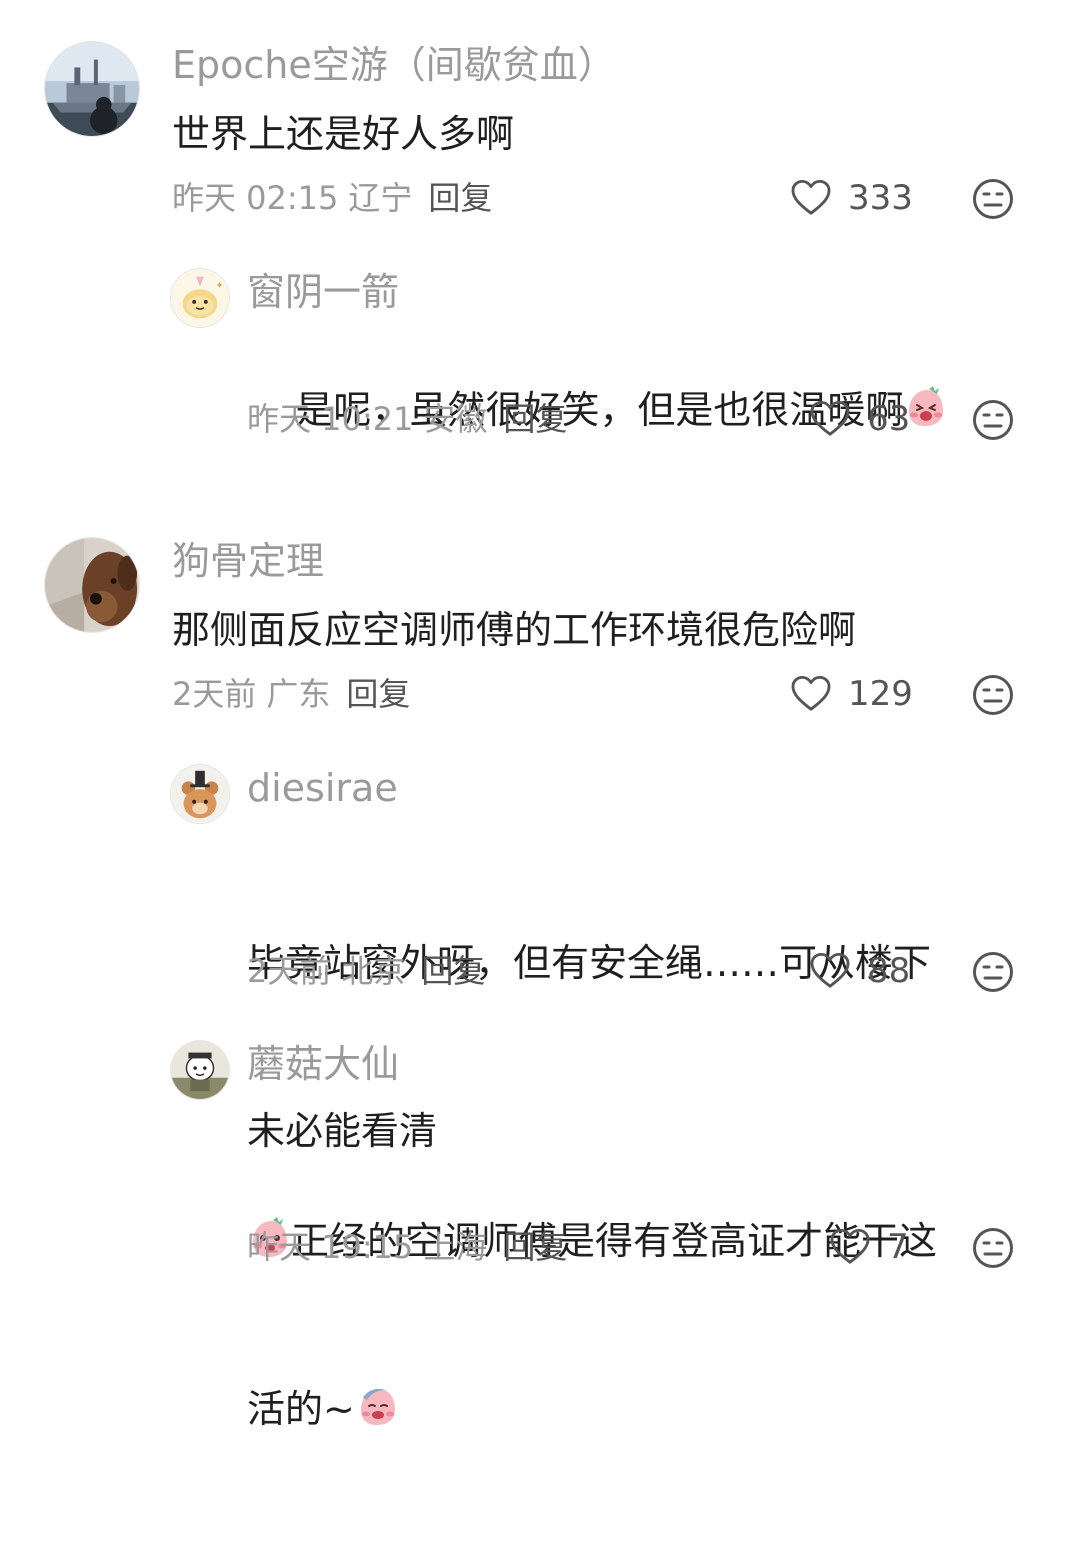 This screenshot has height=1549, width=1079. What do you see at coordinates (889, 419) in the screenshot?
I see `like-count: 63` at bounding box center [889, 419].